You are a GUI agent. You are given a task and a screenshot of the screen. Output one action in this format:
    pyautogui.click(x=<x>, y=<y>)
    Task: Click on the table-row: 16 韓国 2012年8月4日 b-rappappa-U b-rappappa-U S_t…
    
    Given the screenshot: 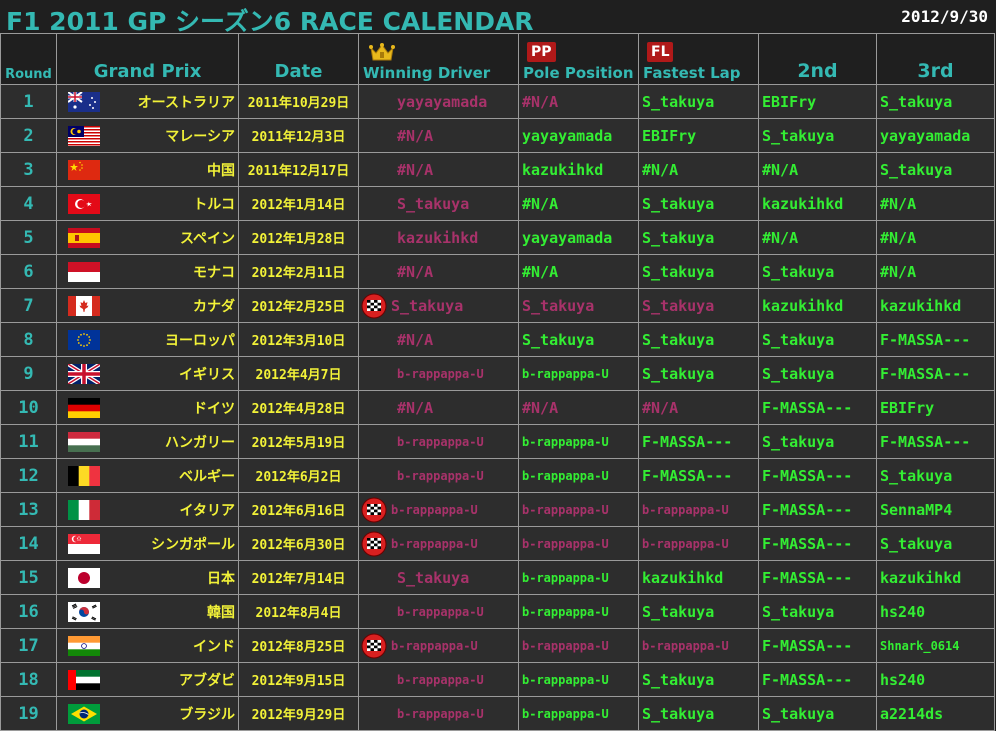 What is the action you would take?
    pyautogui.click(x=497, y=611)
    